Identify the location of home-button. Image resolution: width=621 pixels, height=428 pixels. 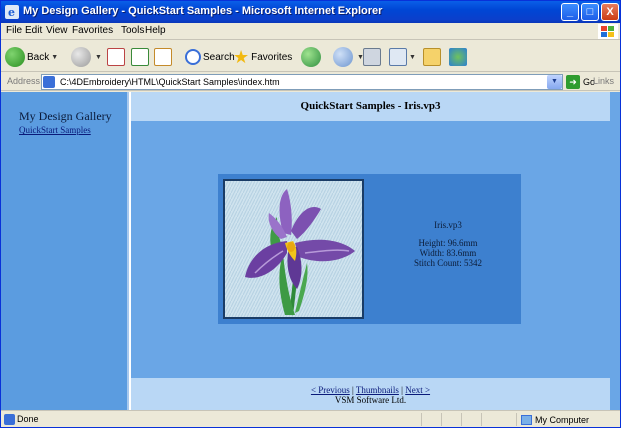
(163, 57).